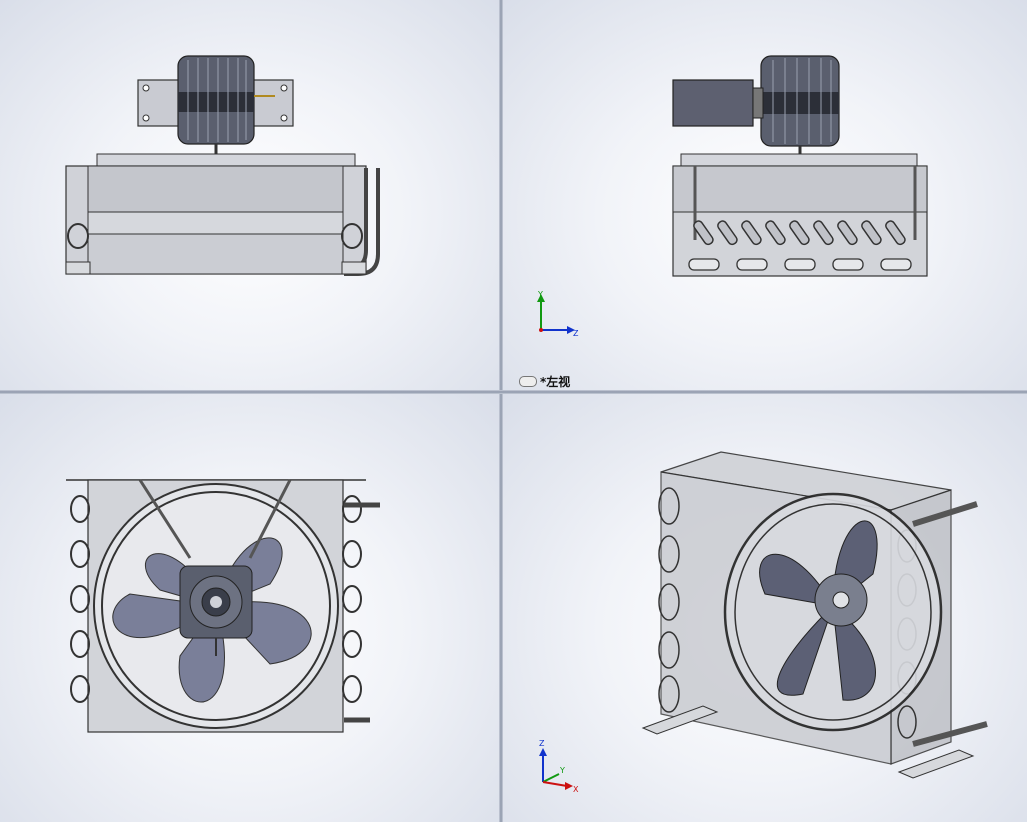 This screenshot has width=1027, height=822. What do you see at coordinates (501, 411) in the screenshot?
I see `vertical-splitter` at bounding box center [501, 411].